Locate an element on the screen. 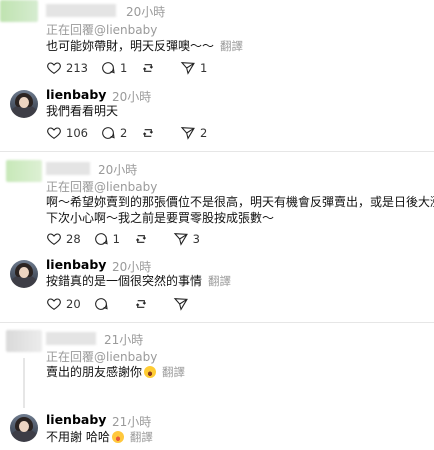  like-count: 213 is located at coordinates (77, 68).